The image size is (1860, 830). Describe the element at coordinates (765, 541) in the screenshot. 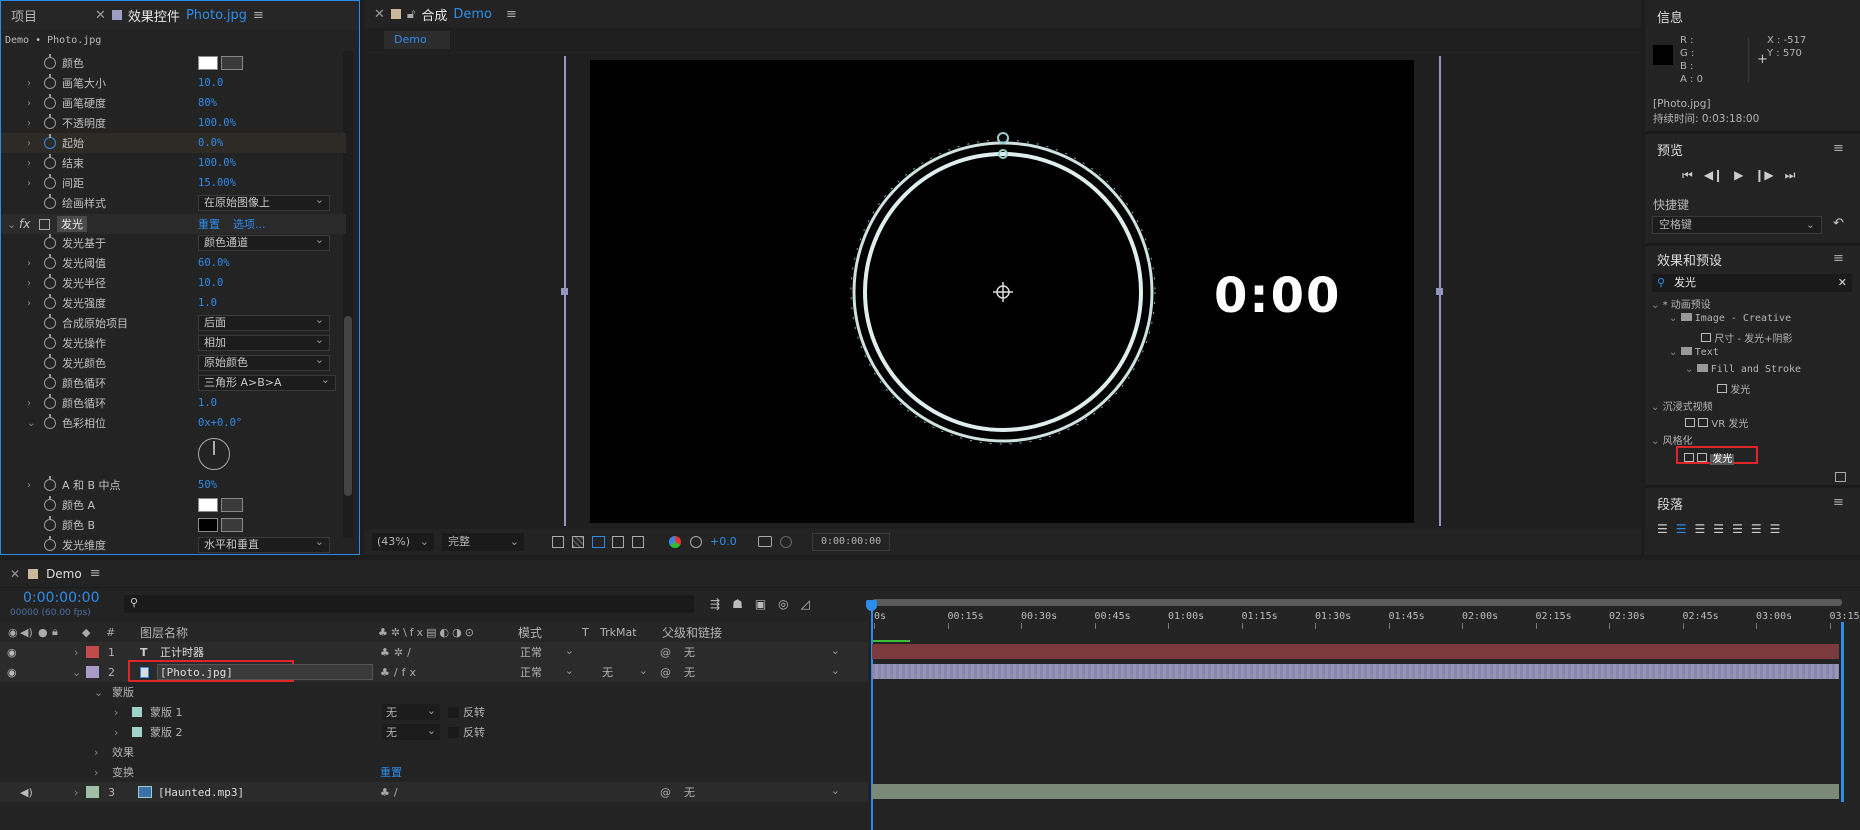

I see `snapshot-icon` at that location.